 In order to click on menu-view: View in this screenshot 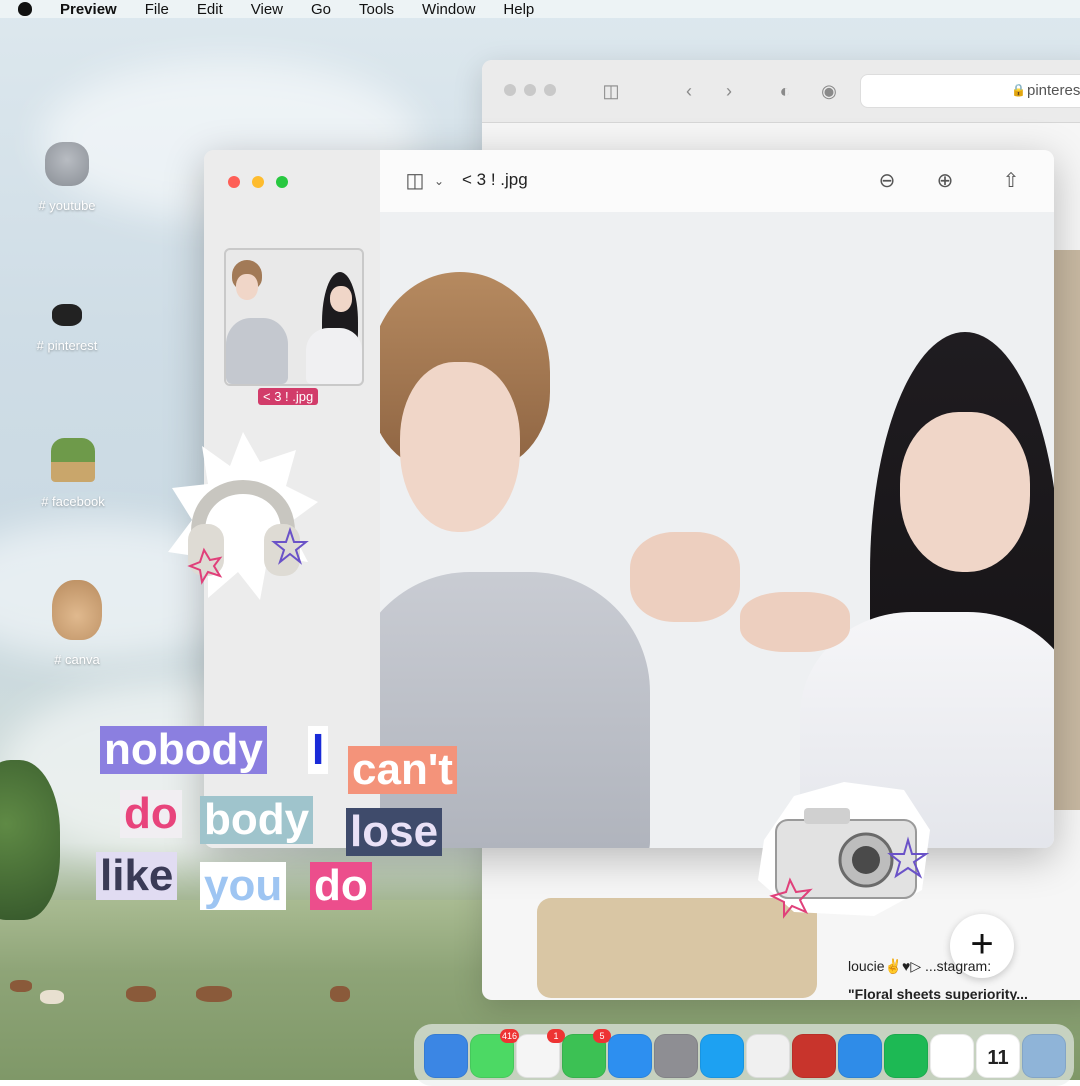, I will do `click(267, 9)`.